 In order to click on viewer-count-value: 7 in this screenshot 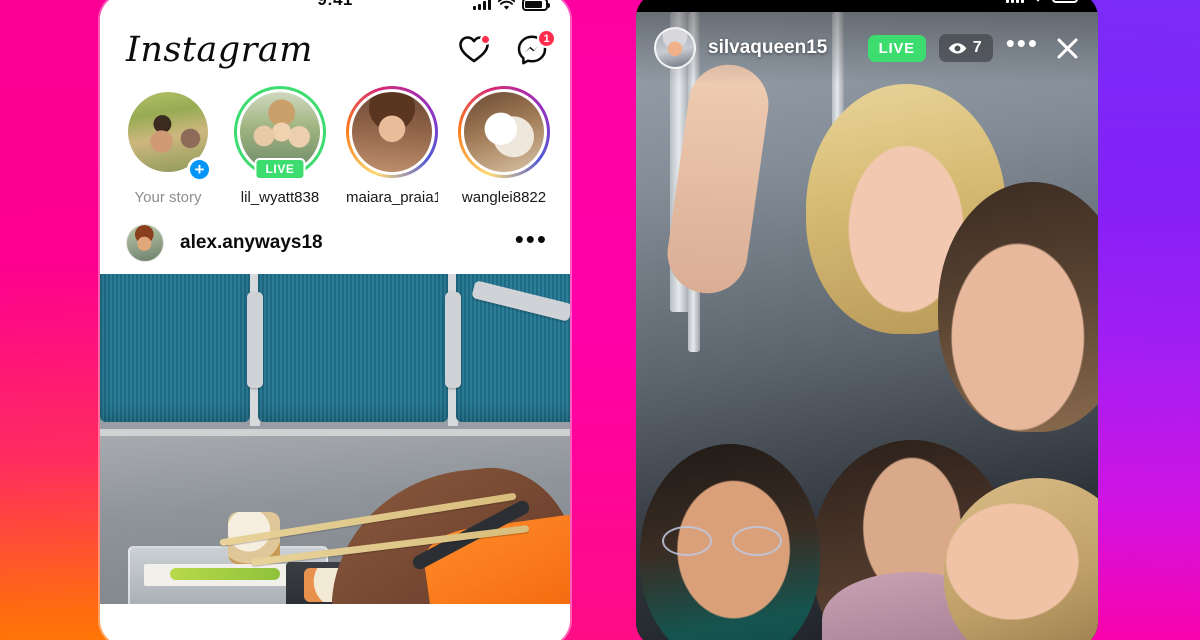, I will do `click(977, 47)`.